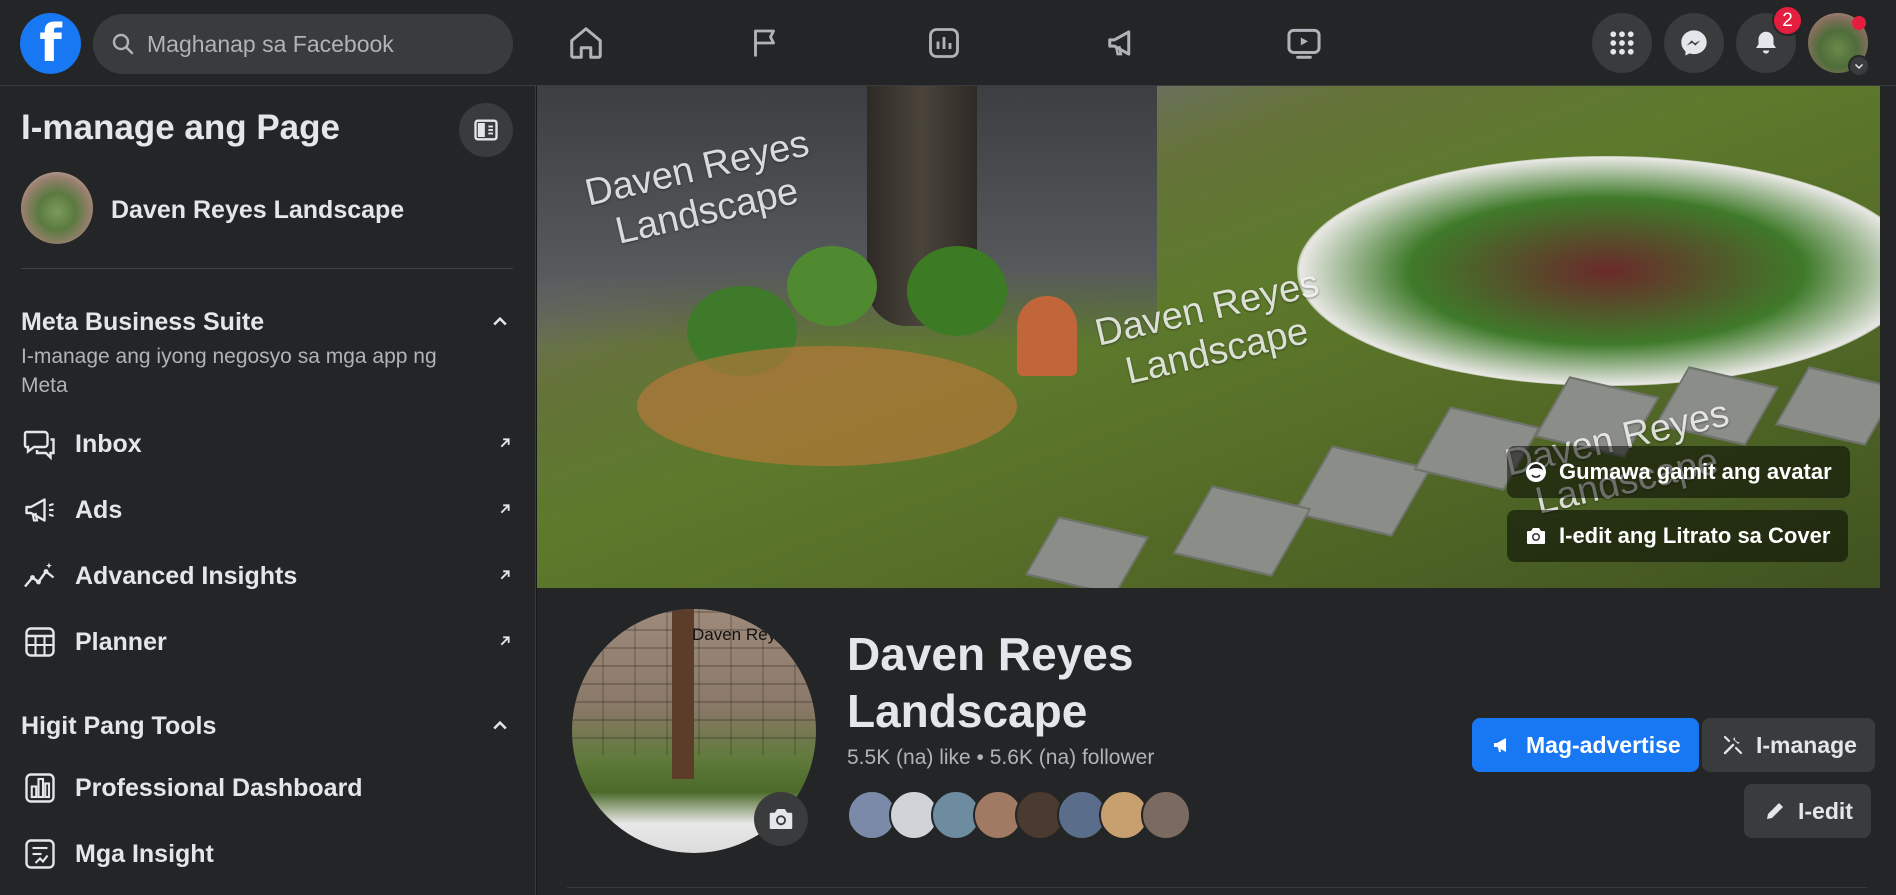 The width and height of the screenshot is (1896, 895). Describe the element at coordinates (1166, 815) in the screenshot. I see `follower-avatar` at that location.